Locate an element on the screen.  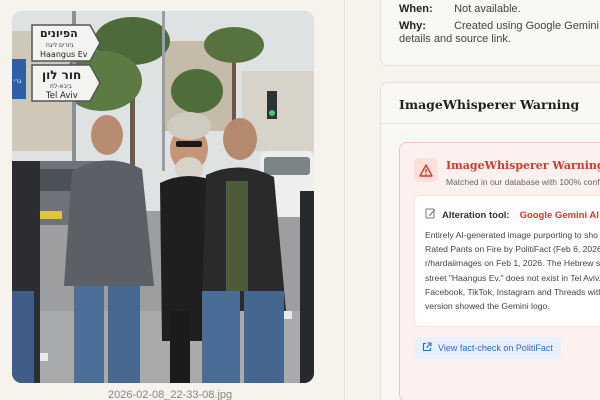
warning-panel-title: ImageWhisperer Warning is located at coordinates (489, 104).